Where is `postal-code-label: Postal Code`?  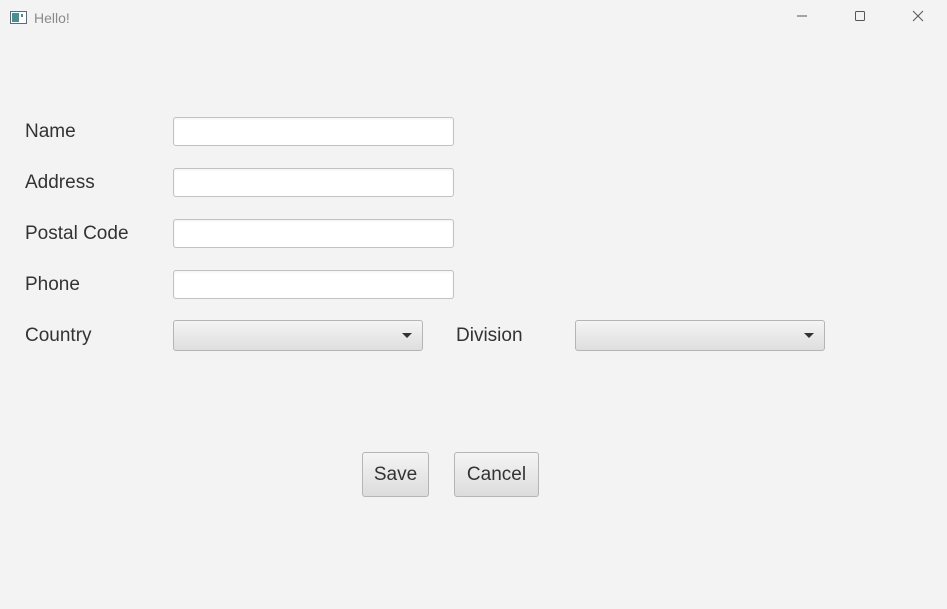
postal-code-label: Postal Code is located at coordinates (77, 233).